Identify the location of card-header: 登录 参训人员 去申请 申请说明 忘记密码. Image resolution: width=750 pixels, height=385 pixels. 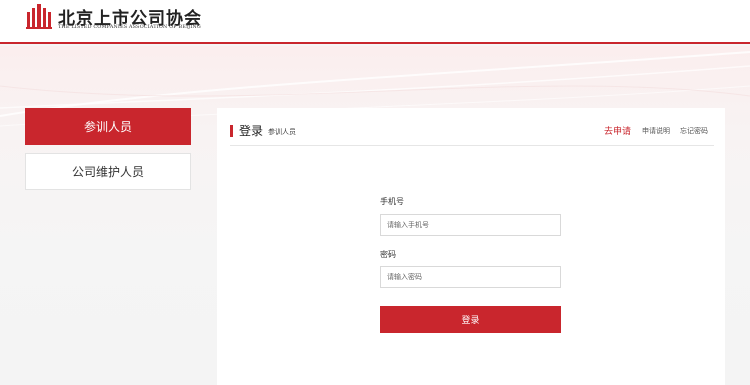
(472, 134).